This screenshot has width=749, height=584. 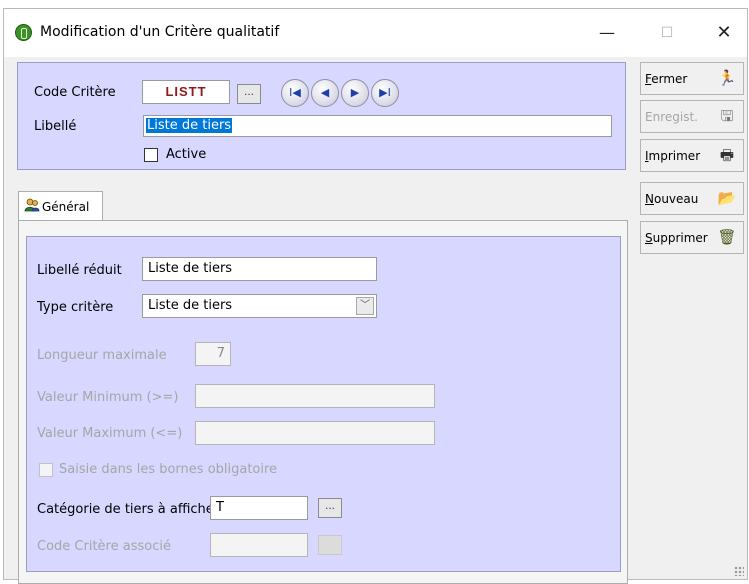 I want to click on maximize-button: ☐, so click(x=667, y=33).